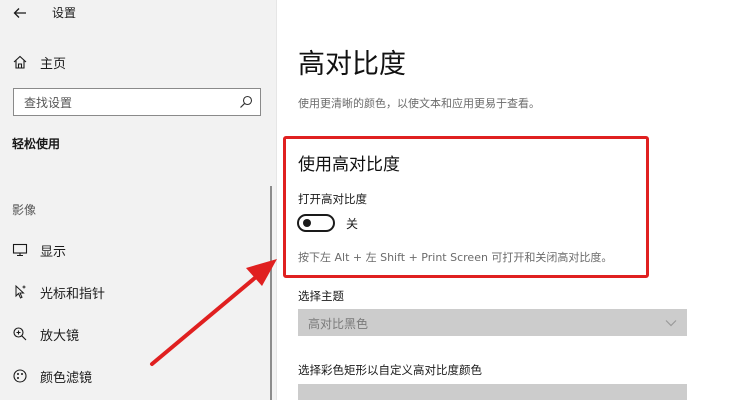  Describe the element at coordinates (321, 296) in the screenshot. I see `theme-label: 选择主题` at that location.